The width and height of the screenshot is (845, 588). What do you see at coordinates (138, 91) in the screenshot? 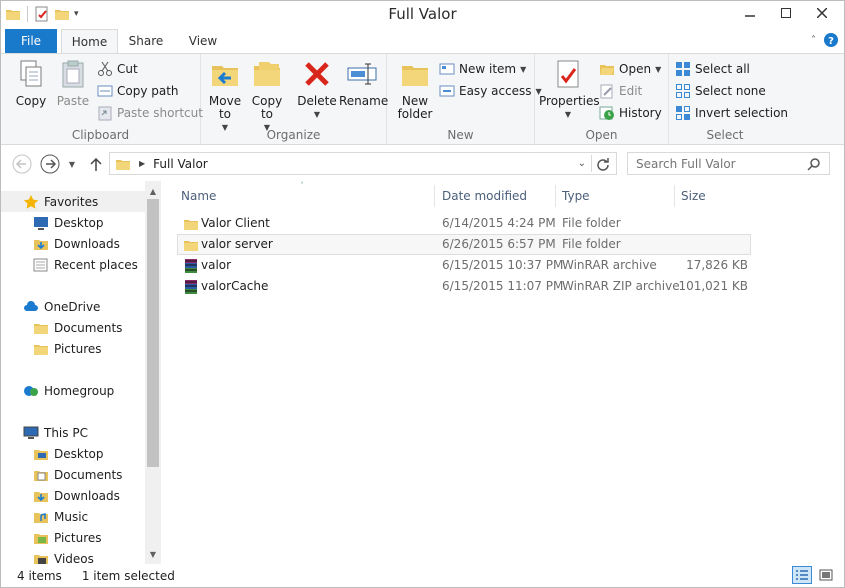
I see `copy-path-button: Copy path` at bounding box center [138, 91].